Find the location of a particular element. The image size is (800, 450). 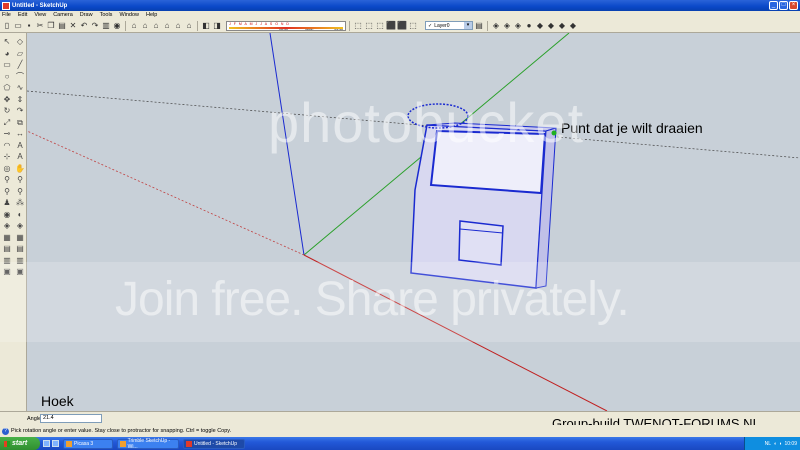

arc-icon: ⌒ is located at coordinates (20, 77).